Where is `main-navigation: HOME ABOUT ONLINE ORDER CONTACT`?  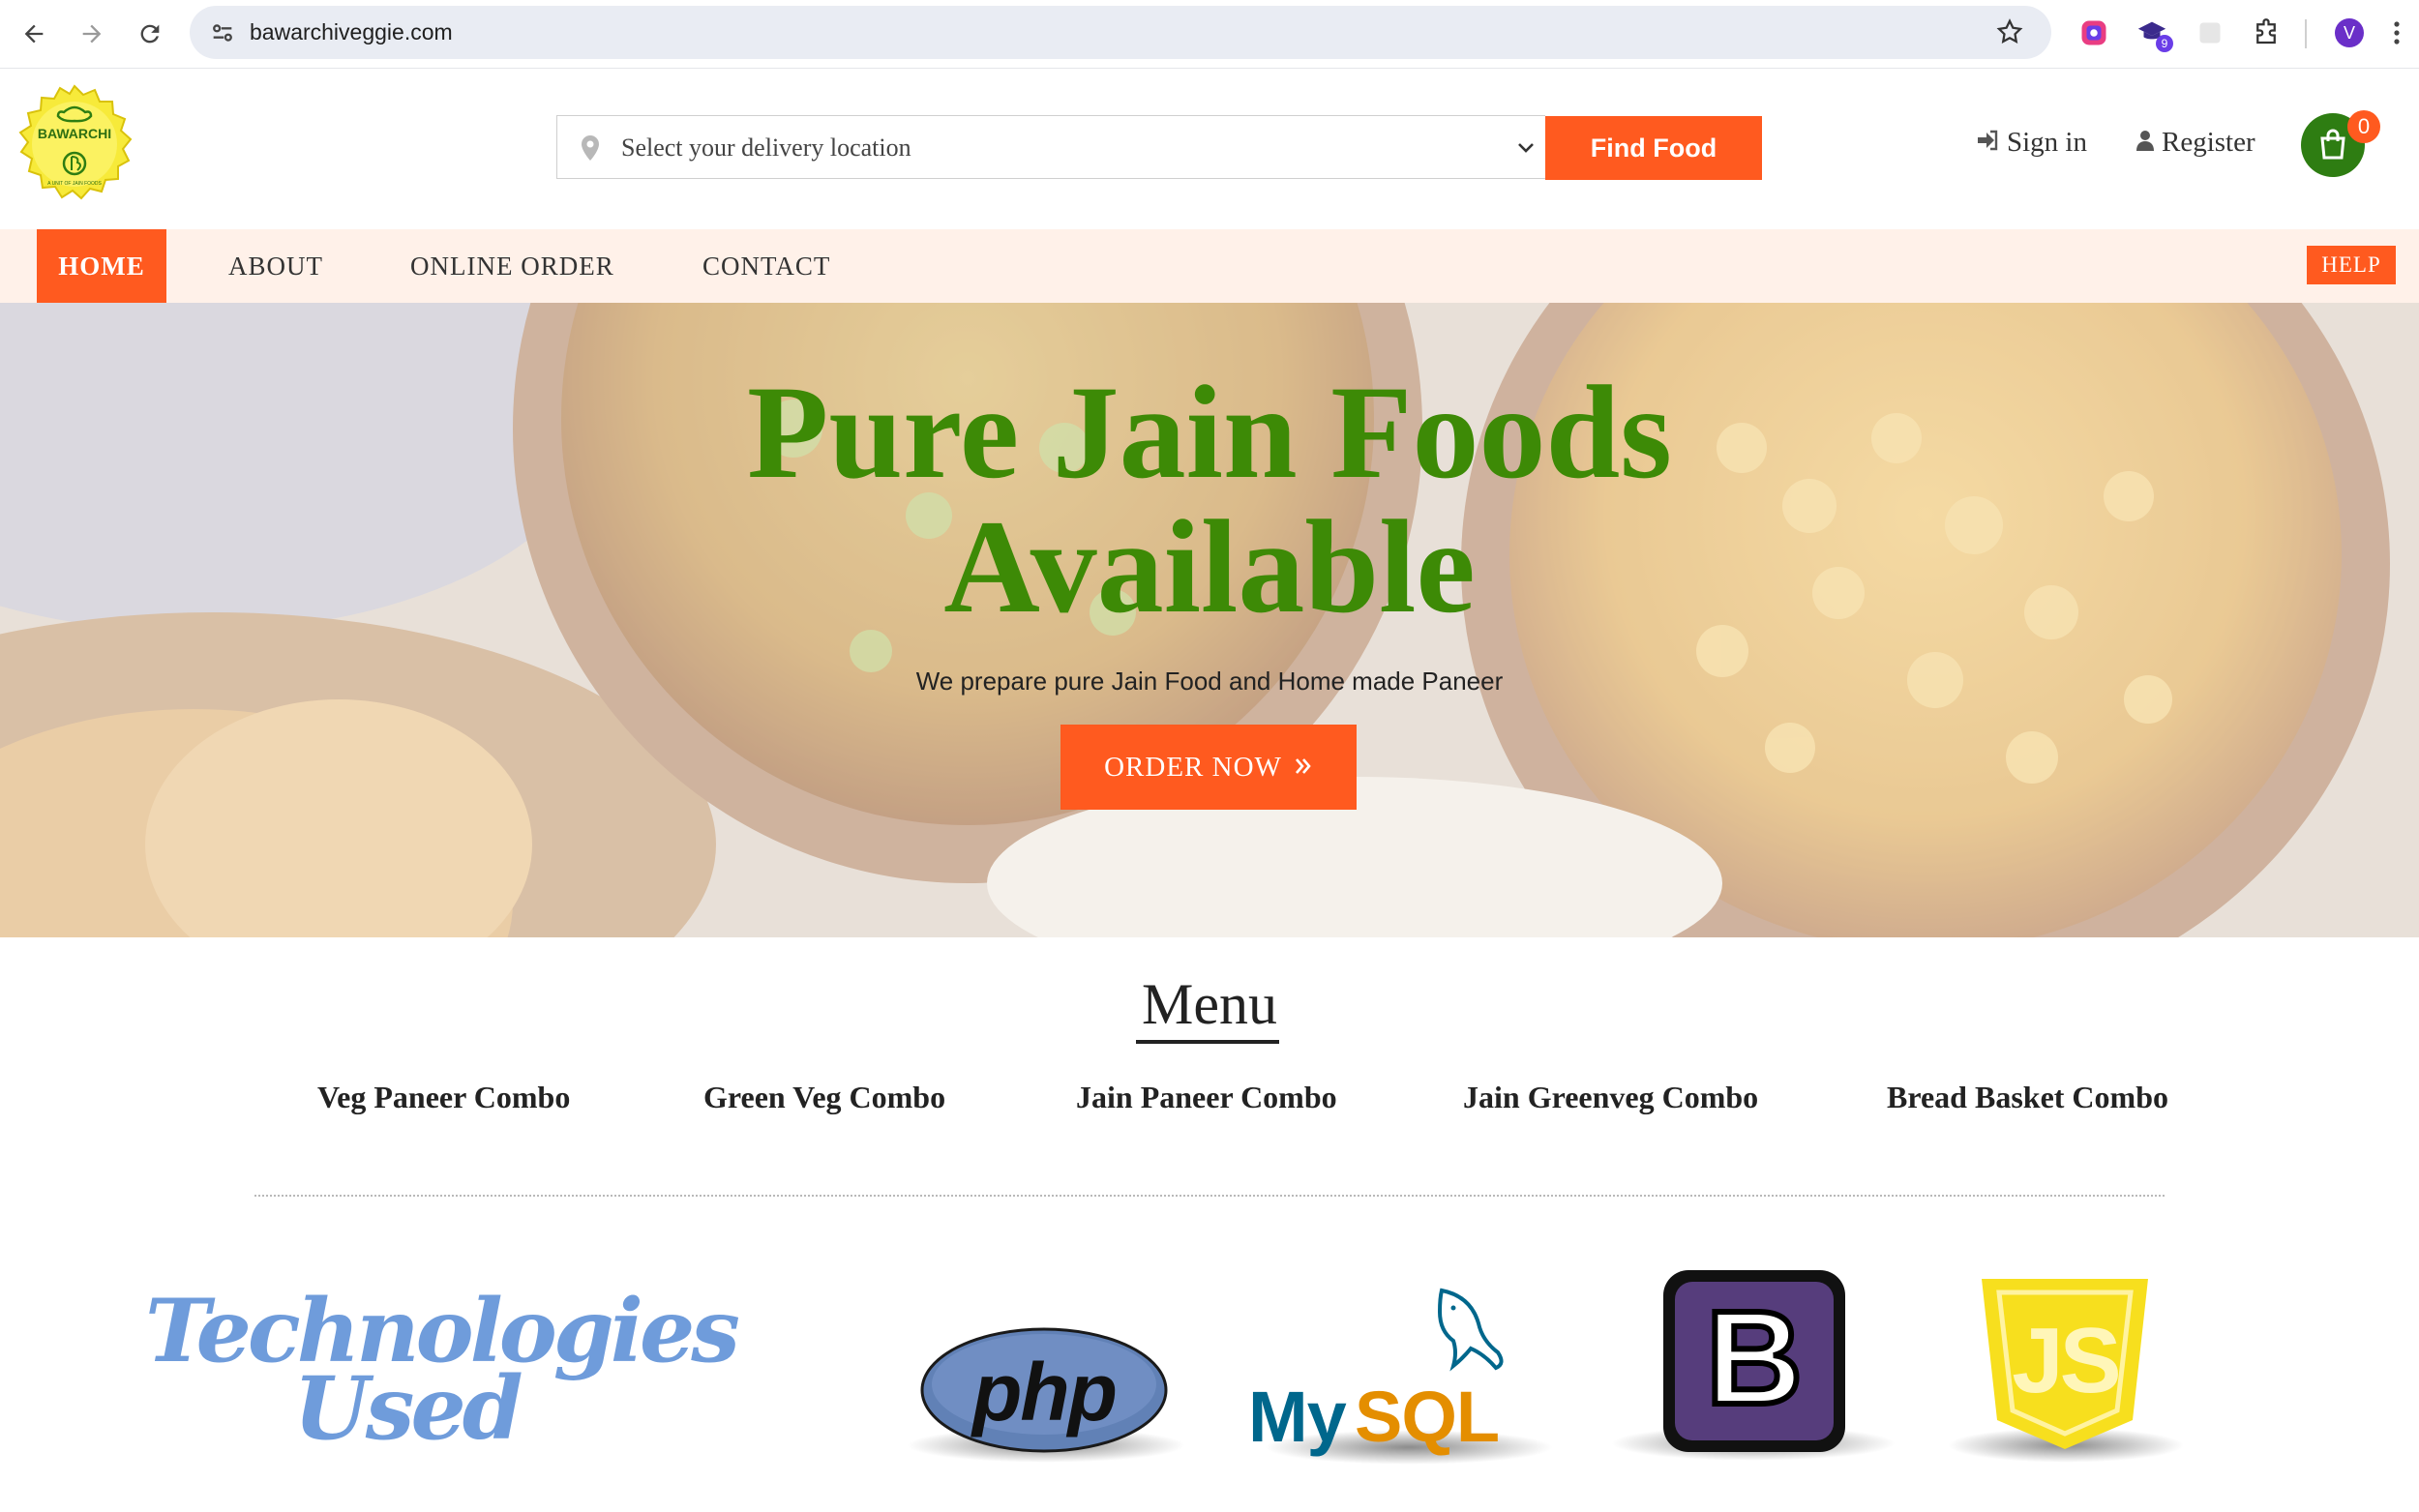 main-navigation: HOME ABOUT ONLINE ORDER CONTACT is located at coordinates (1209, 266).